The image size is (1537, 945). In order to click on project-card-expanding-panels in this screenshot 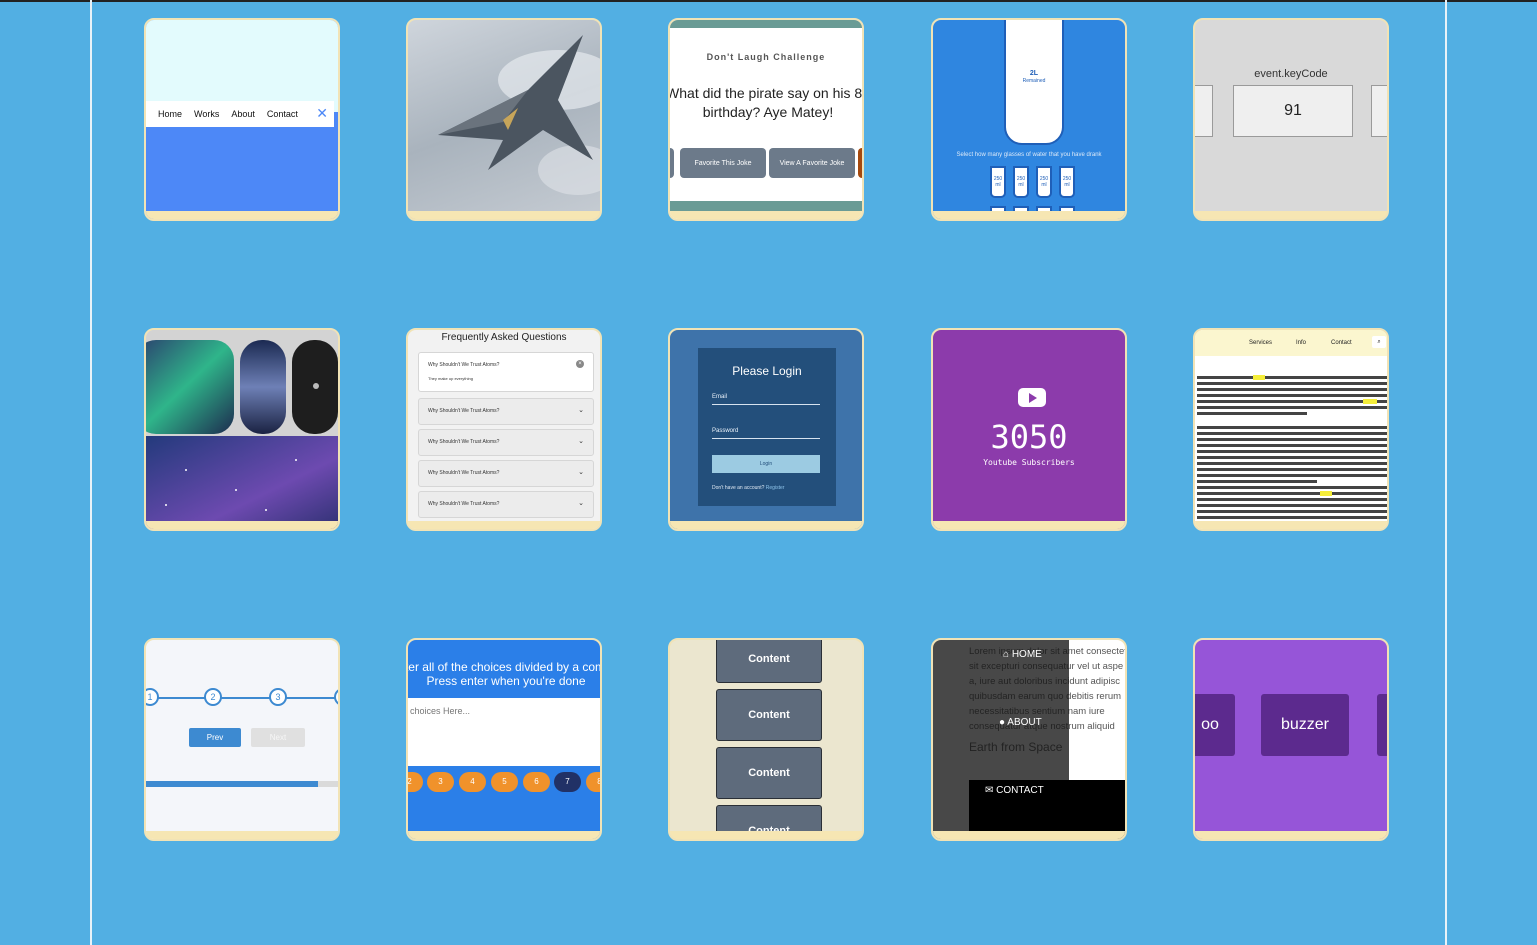, I will do `click(242, 429)`.